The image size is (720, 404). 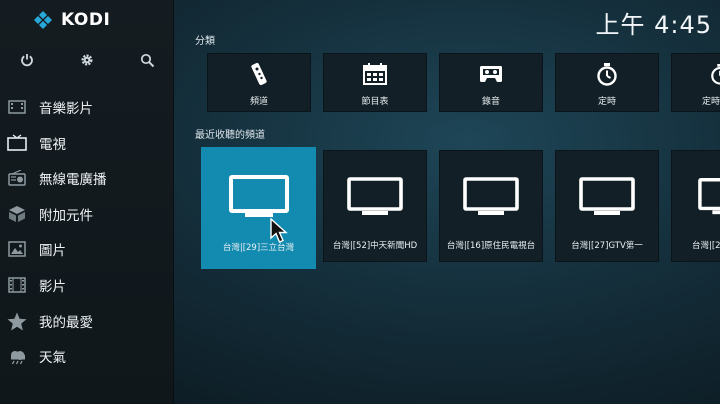 What do you see at coordinates (17, 178) in the screenshot?
I see `radio-icon` at bounding box center [17, 178].